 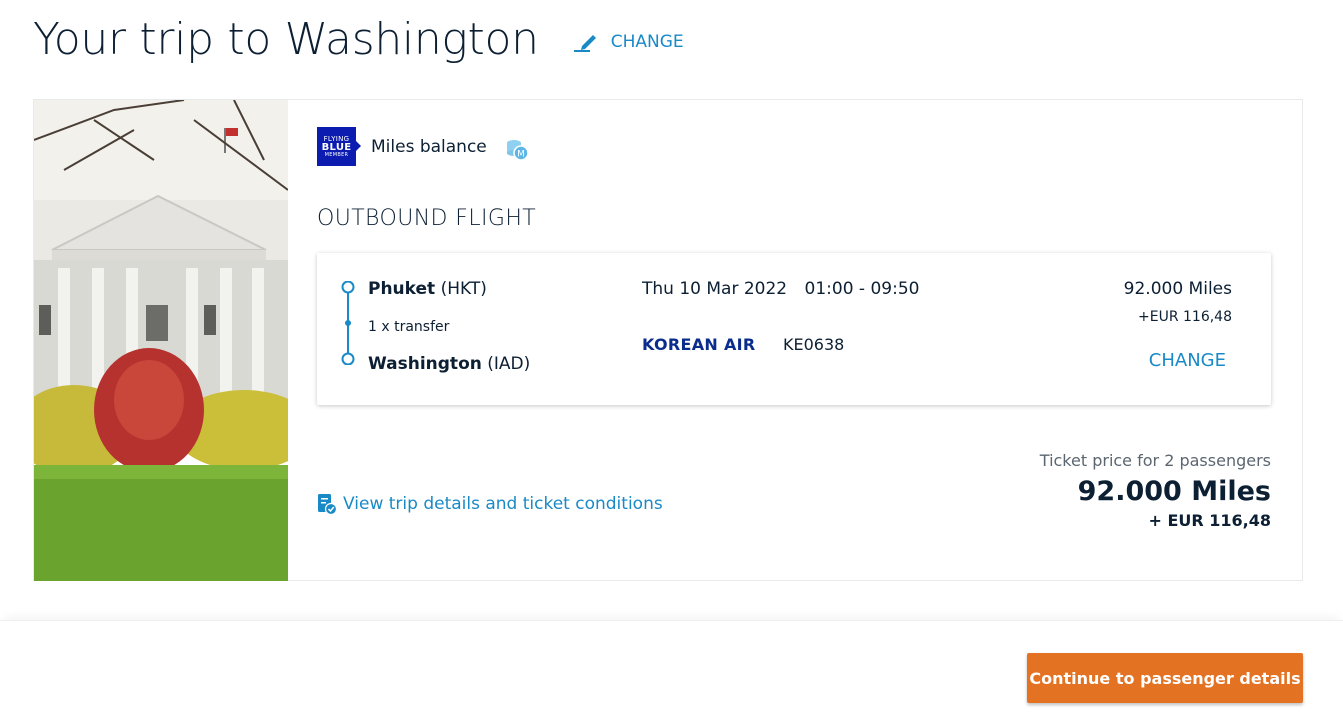 I want to click on airline-name: KOREAN AIR, so click(x=699, y=344).